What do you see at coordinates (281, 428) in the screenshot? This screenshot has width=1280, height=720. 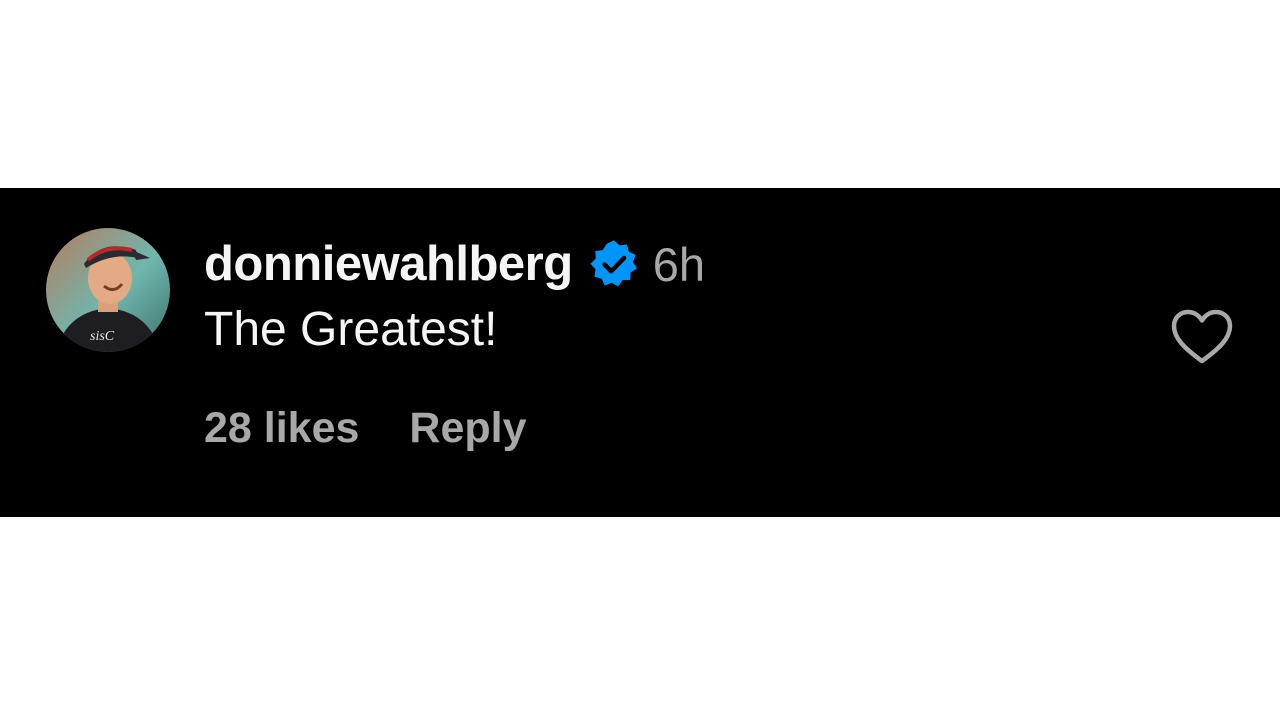 I see `likes-count-button: 28 likes` at bounding box center [281, 428].